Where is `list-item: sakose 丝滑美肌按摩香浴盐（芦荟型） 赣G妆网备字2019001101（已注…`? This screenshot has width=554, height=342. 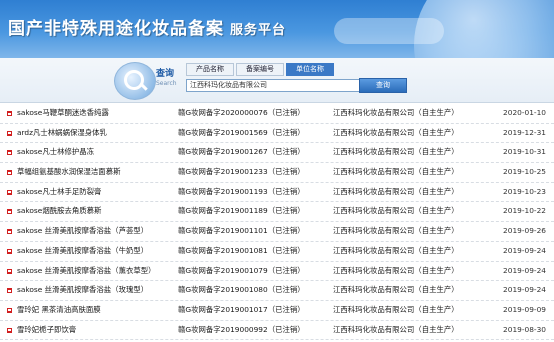
list-item: sakose 丝滑美肌按摩香浴盐（芦荟型） 赣G妆网备字2019001101（已注… is located at coordinates (277, 232).